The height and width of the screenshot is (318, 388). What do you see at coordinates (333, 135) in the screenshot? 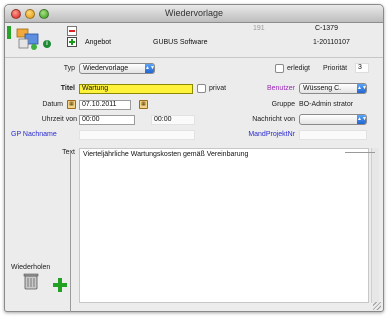
I see `mandprojektnr-field` at bounding box center [333, 135].